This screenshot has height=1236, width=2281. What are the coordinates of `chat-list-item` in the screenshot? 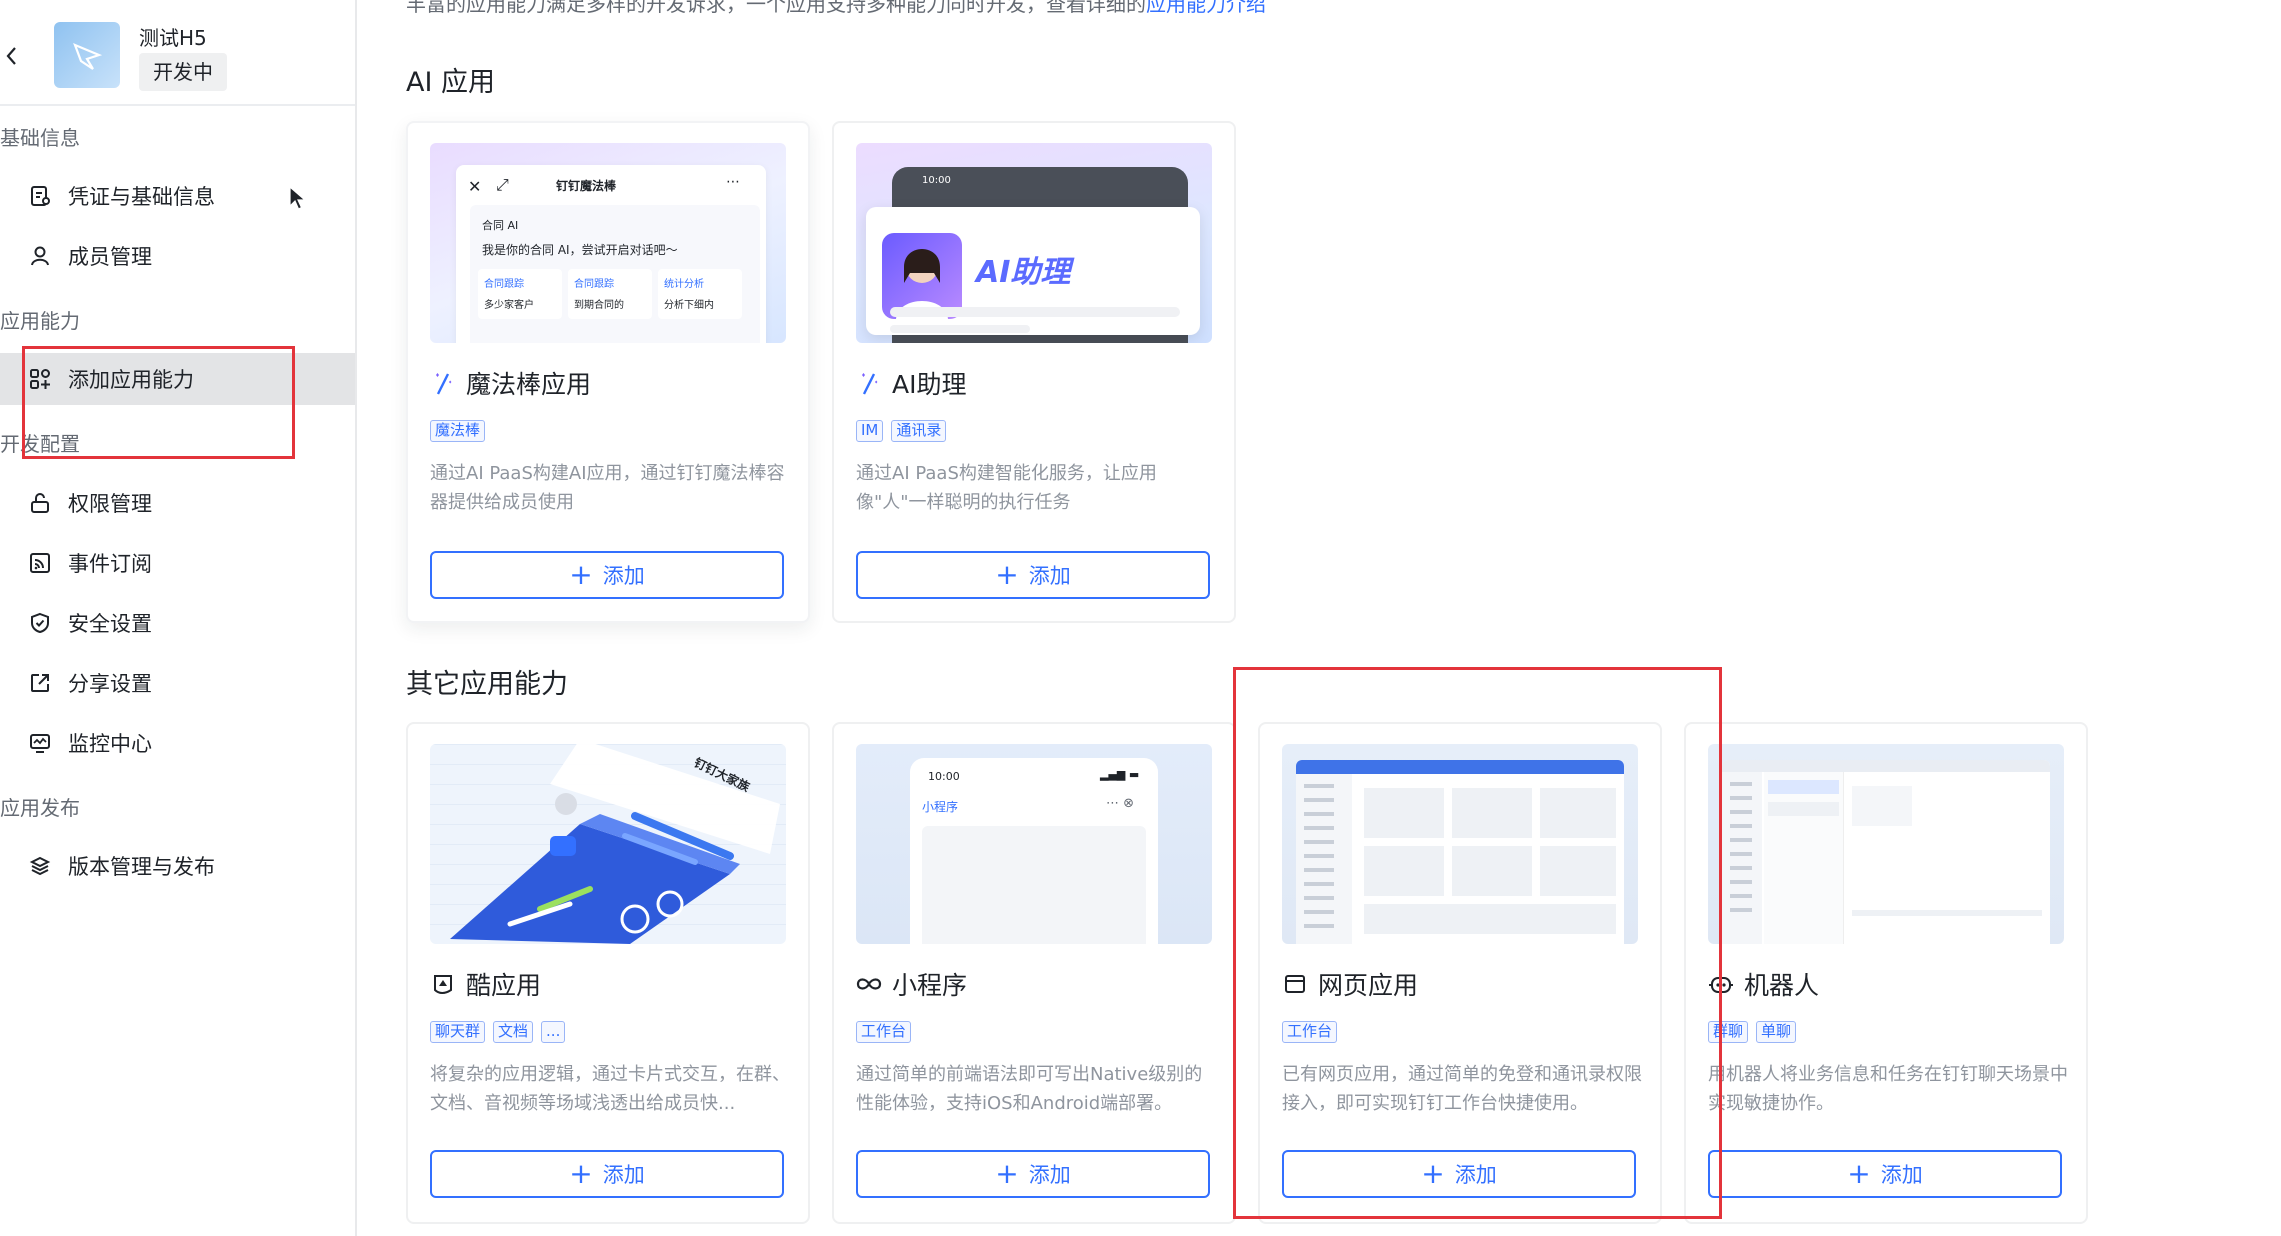 It's located at (1803, 809).